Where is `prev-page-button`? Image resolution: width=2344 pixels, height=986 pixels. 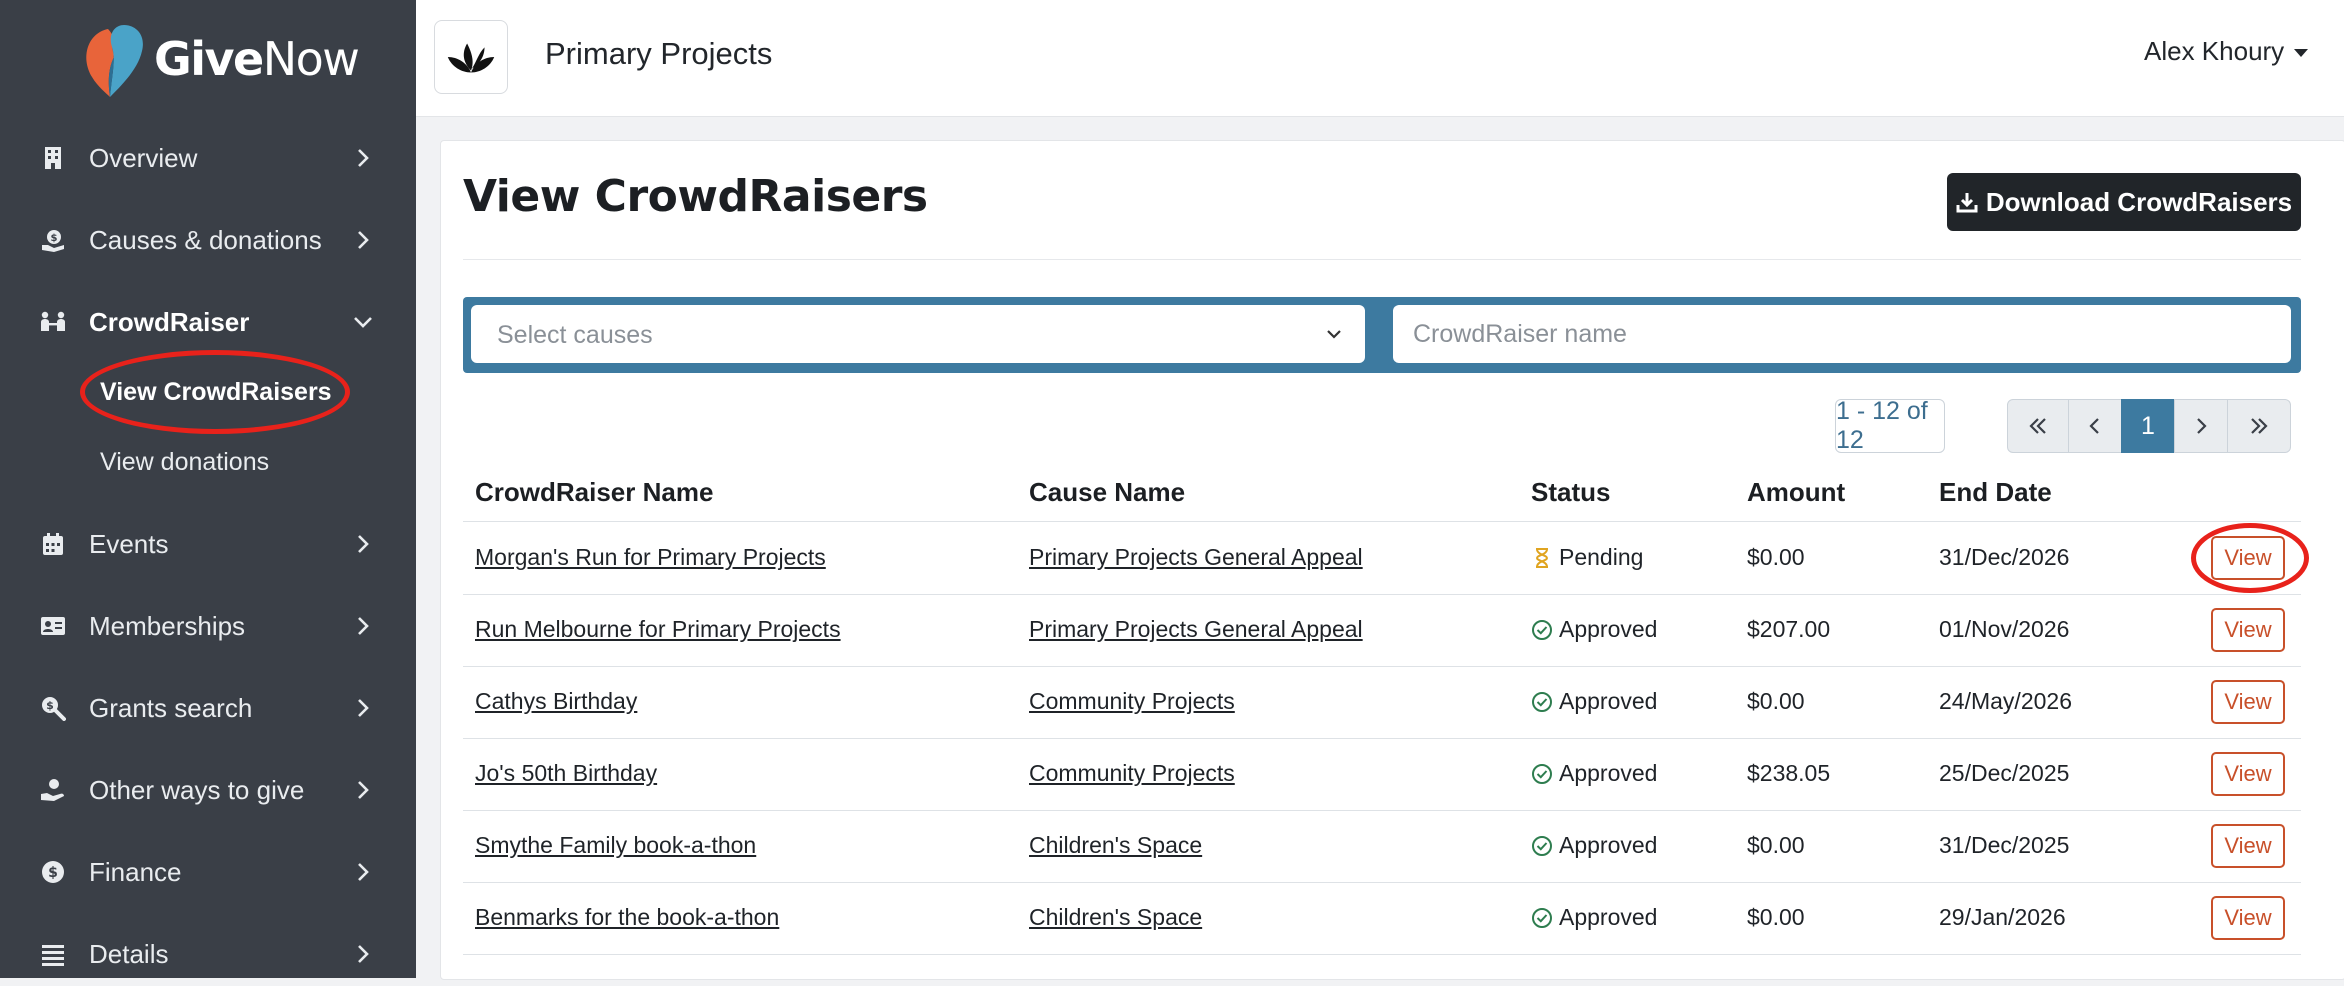 prev-page-button is located at coordinates (2095, 426).